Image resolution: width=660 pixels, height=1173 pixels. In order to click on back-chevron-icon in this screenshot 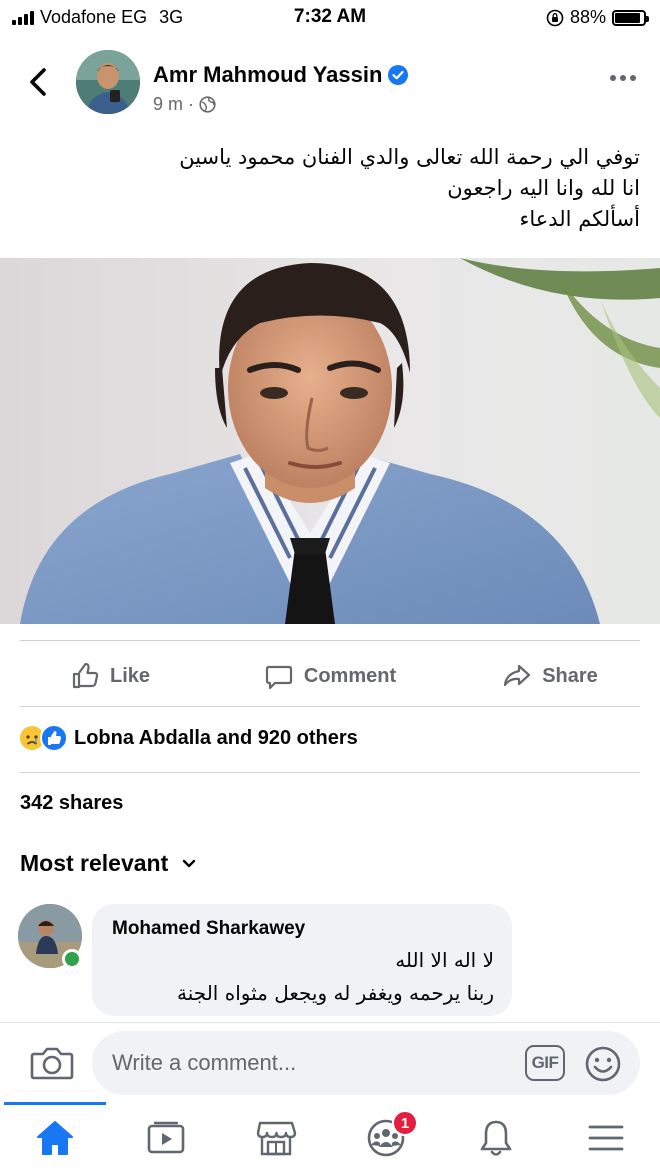, I will do `click(38, 82)`.